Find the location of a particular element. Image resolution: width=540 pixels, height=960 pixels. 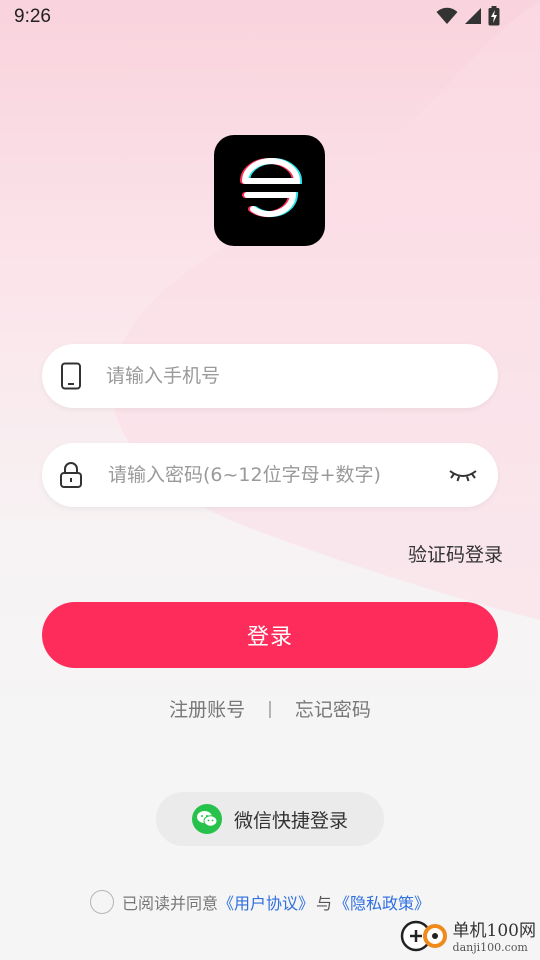

watermark-subtitle: danji100.com is located at coordinates (490, 947).